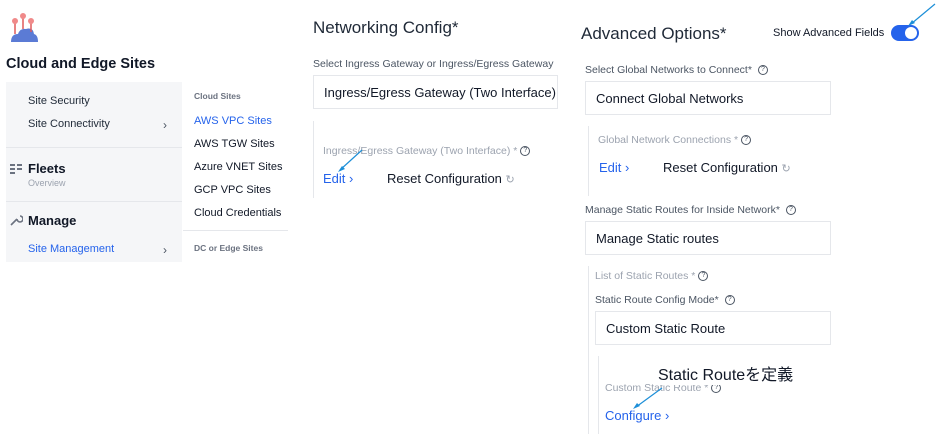 The height and width of the screenshot is (438, 942). I want to click on submenu-item-aws-vpc: AWS VPC Sites, so click(233, 121).